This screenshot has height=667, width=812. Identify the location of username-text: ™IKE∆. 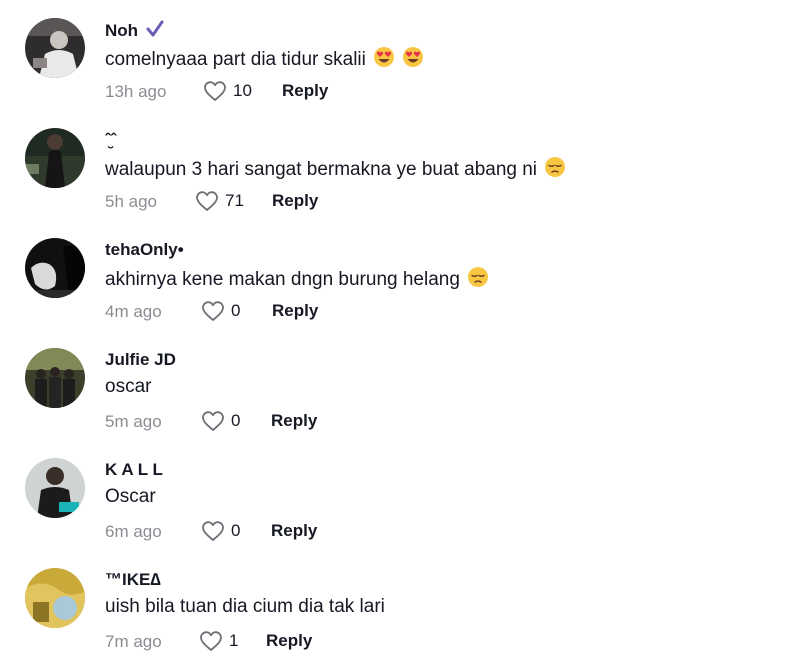
(133, 579).